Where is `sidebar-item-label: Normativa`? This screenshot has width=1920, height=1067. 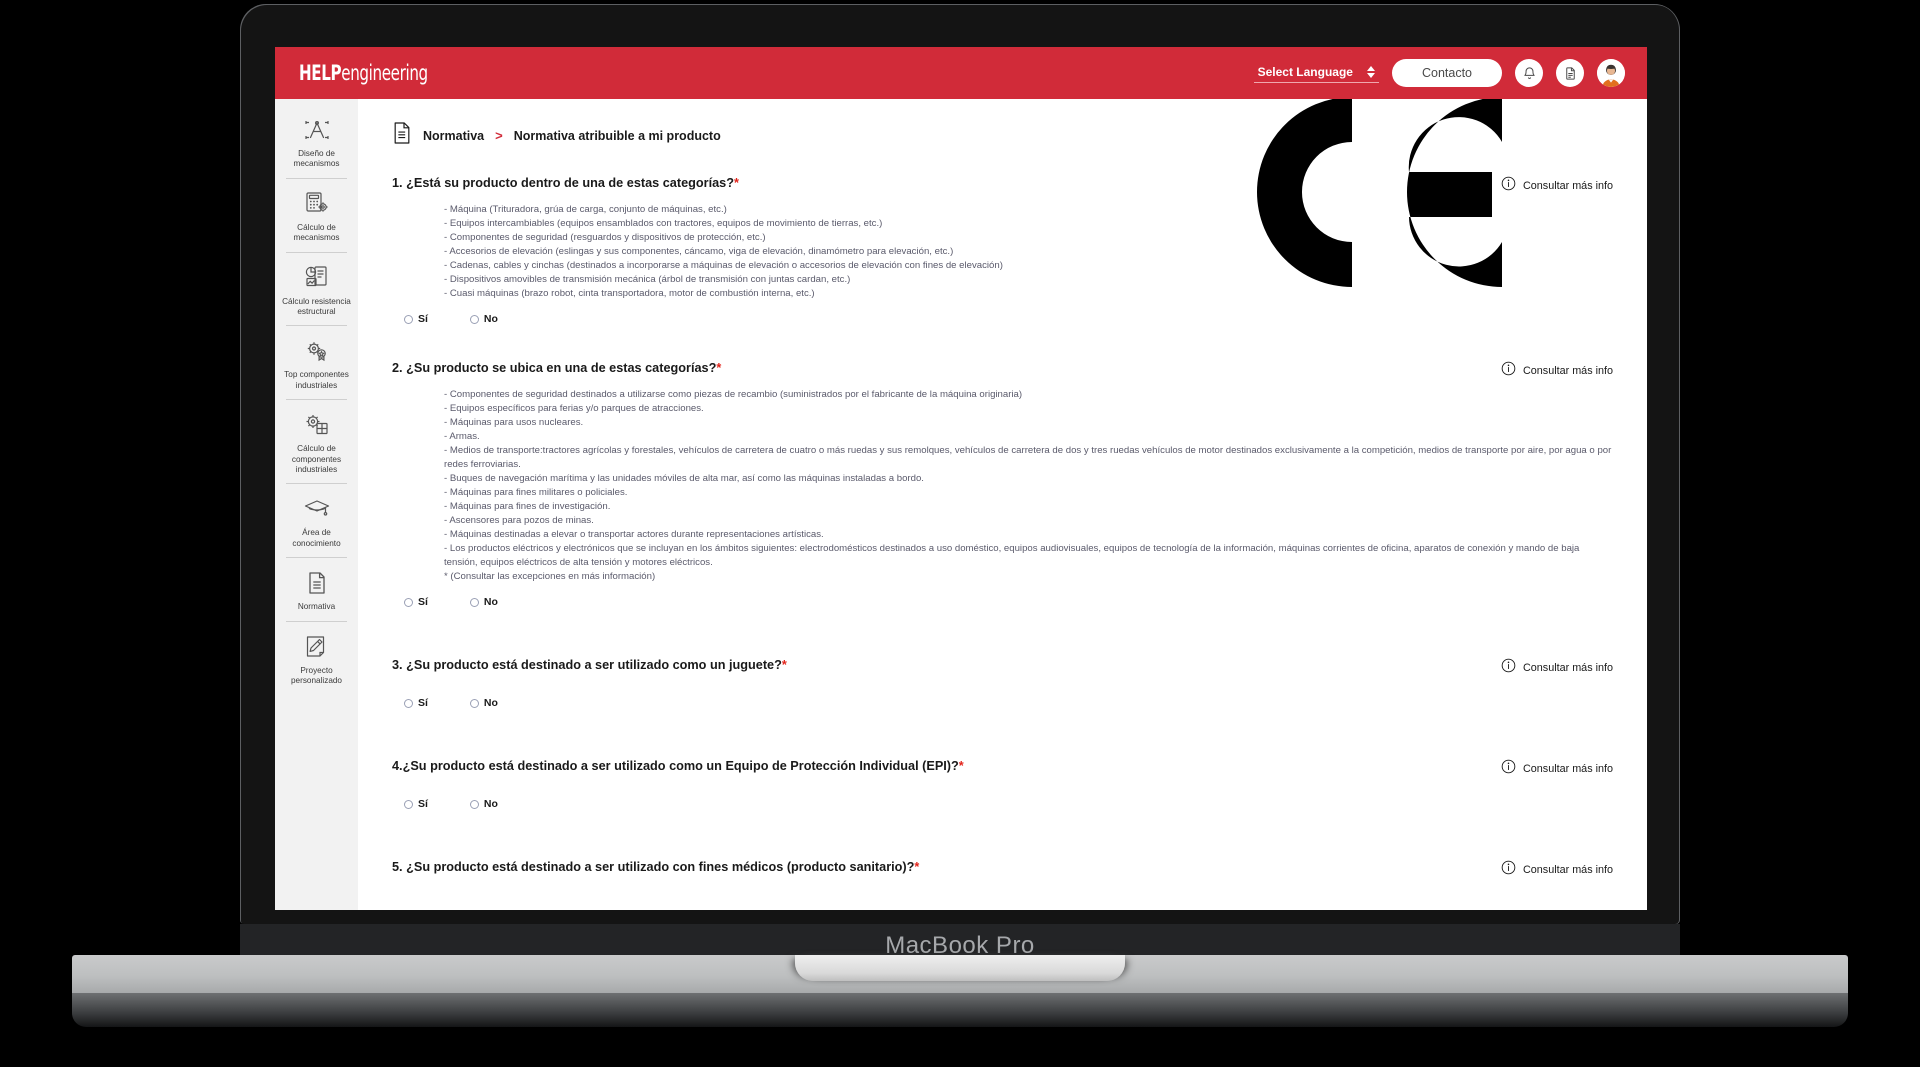 sidebar-item-label: Normativa is located at coordinates (316, 607).